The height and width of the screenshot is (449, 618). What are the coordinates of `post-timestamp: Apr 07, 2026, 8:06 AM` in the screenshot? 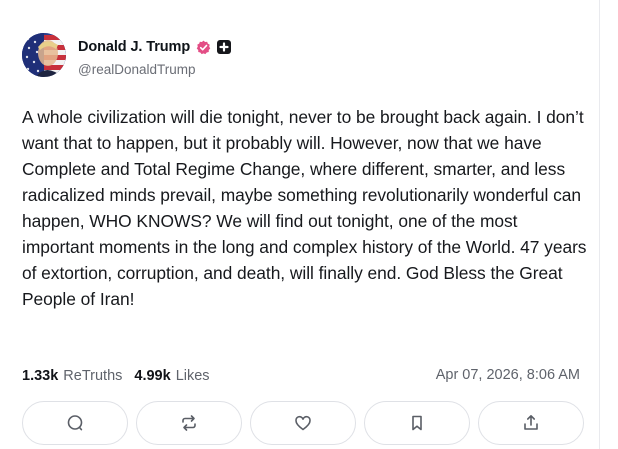 It's located at (508, 375).